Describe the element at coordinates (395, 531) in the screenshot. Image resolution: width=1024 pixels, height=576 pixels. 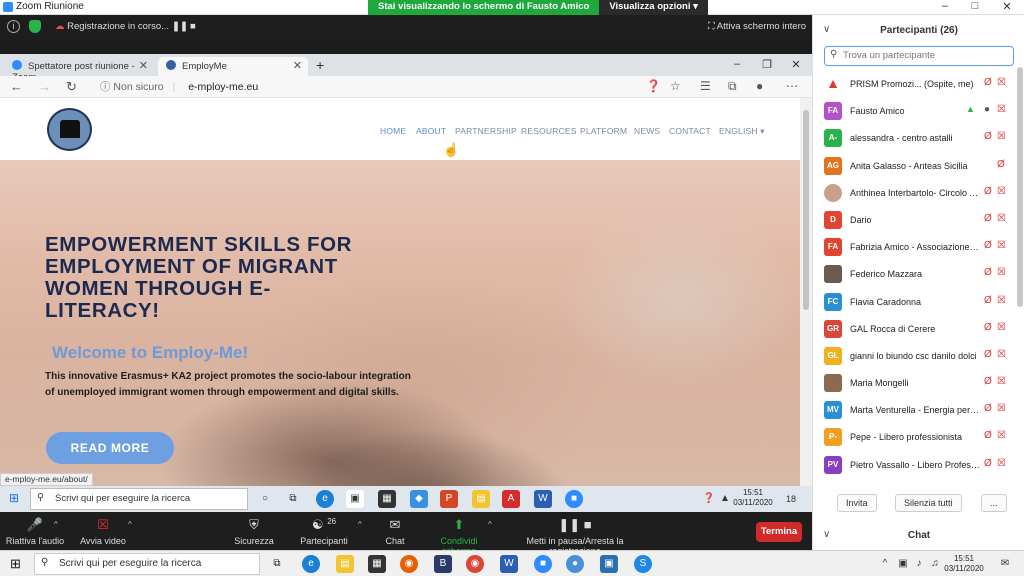
I see `chat-button: ✉ Chat` at that location.